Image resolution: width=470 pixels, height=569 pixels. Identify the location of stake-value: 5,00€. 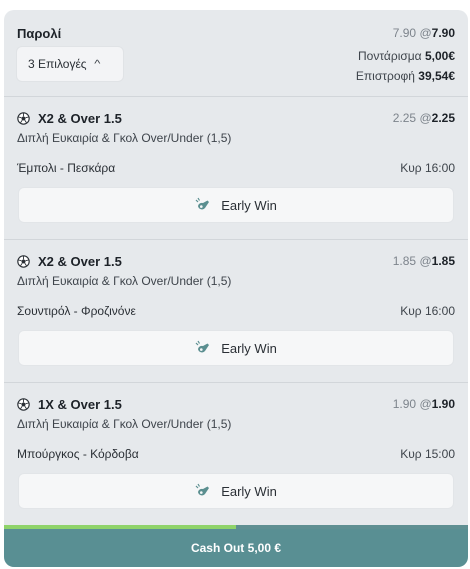
(439, 56).